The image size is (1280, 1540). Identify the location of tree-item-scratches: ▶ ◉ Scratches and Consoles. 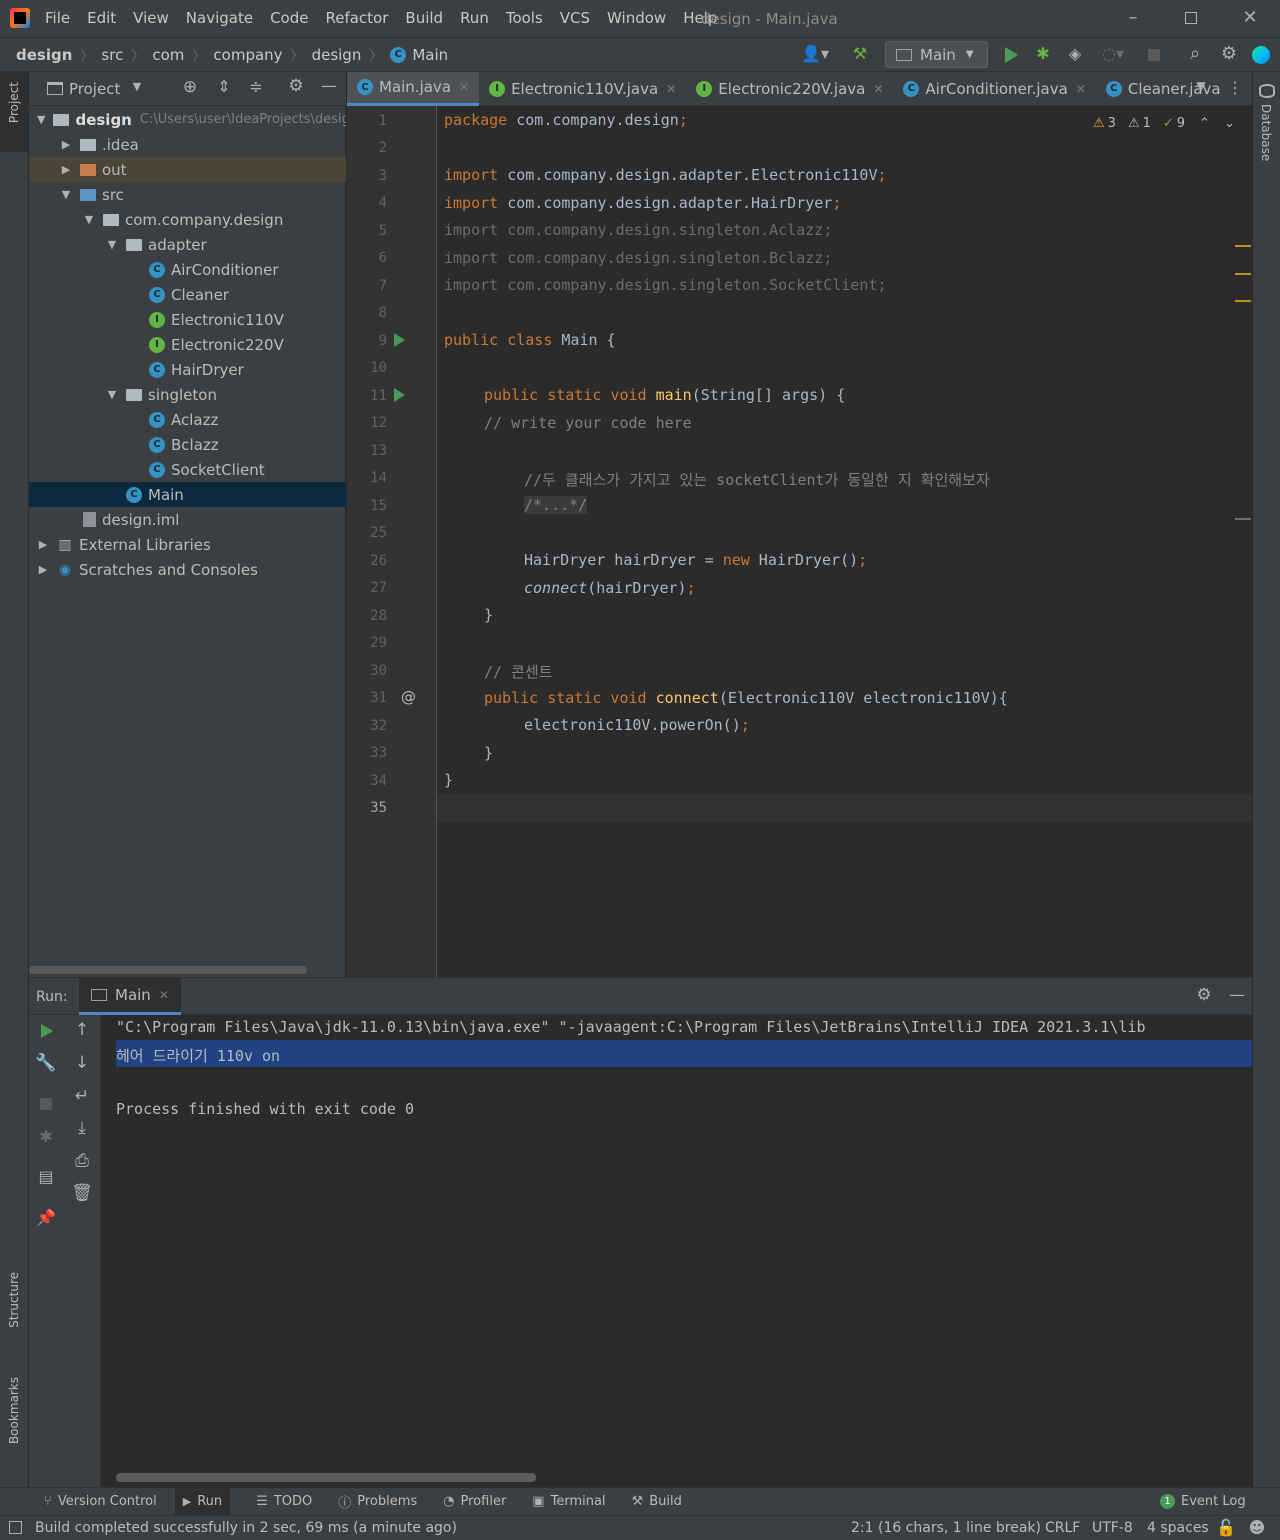
(187, 569).